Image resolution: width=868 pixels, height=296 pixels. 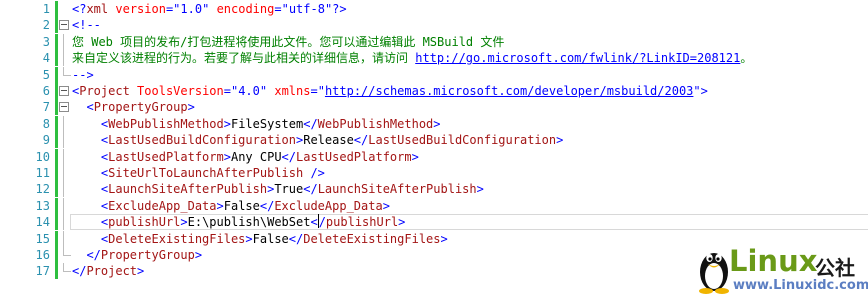 What do you see at coordinates (434, 173) in the screenshot?
I see `code-line: 11 <SiteUrlToLaunchAfterPublish />` at bounding box center [434, 173].